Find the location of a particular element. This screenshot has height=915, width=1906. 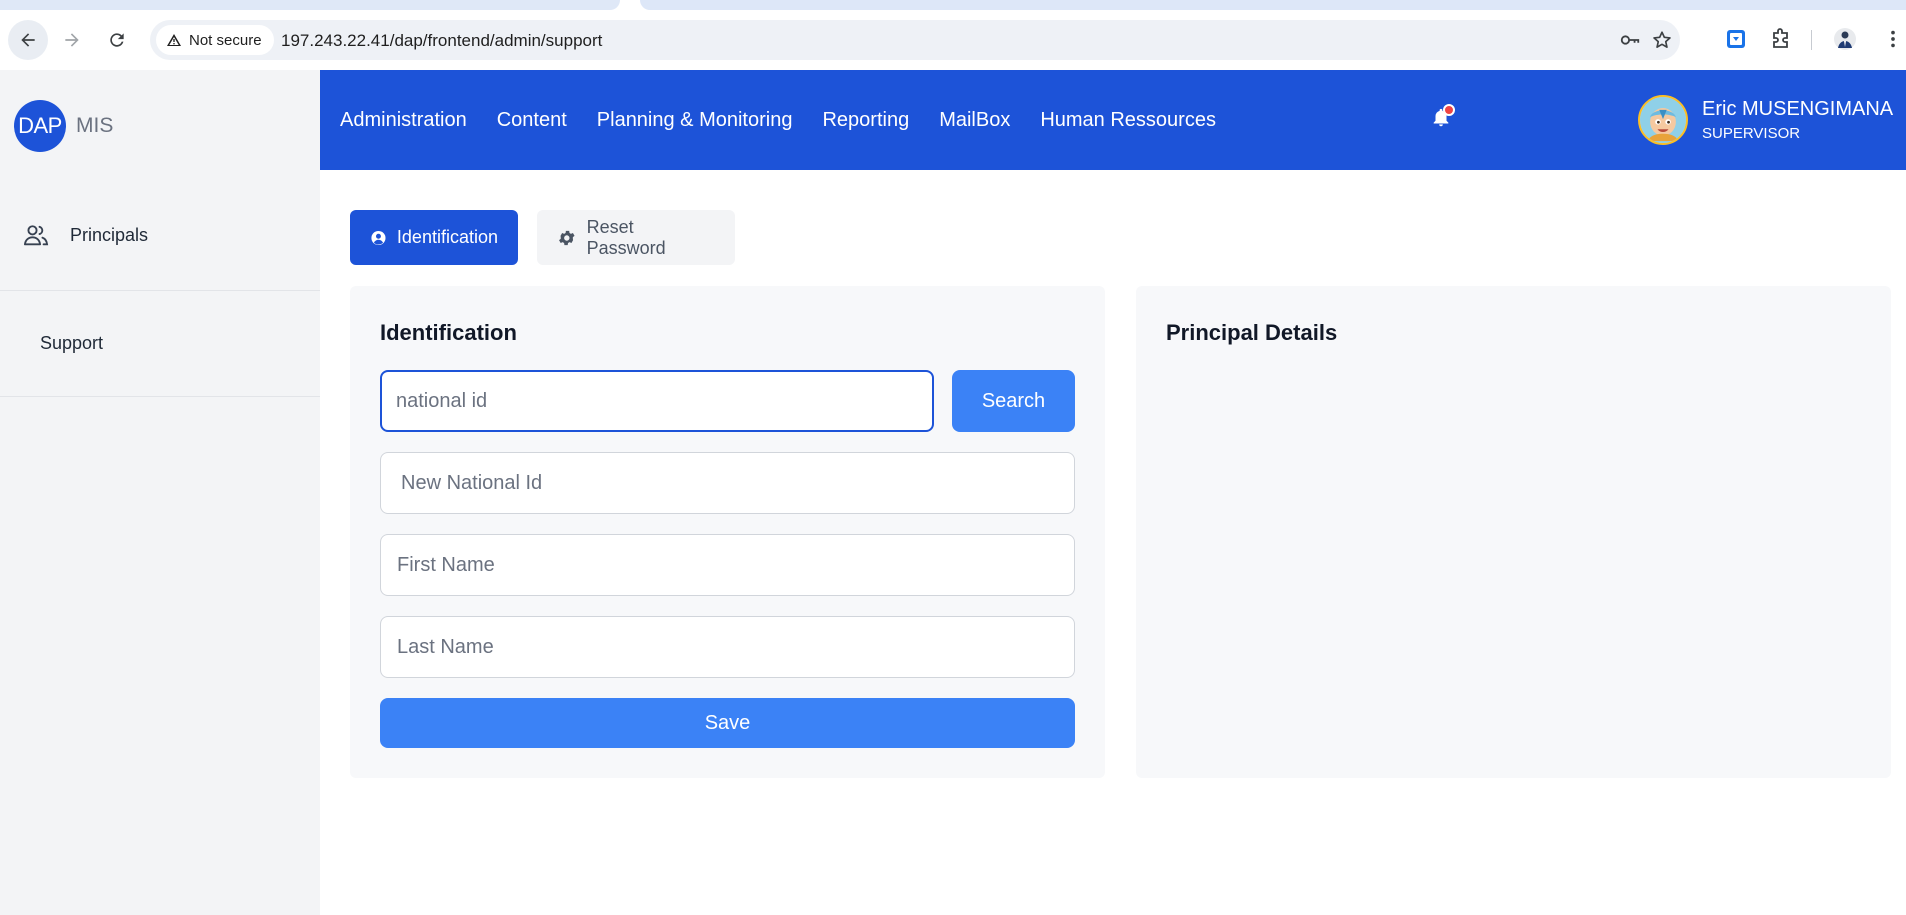

security-chip: Not secure is located at coordinates (215, 40).